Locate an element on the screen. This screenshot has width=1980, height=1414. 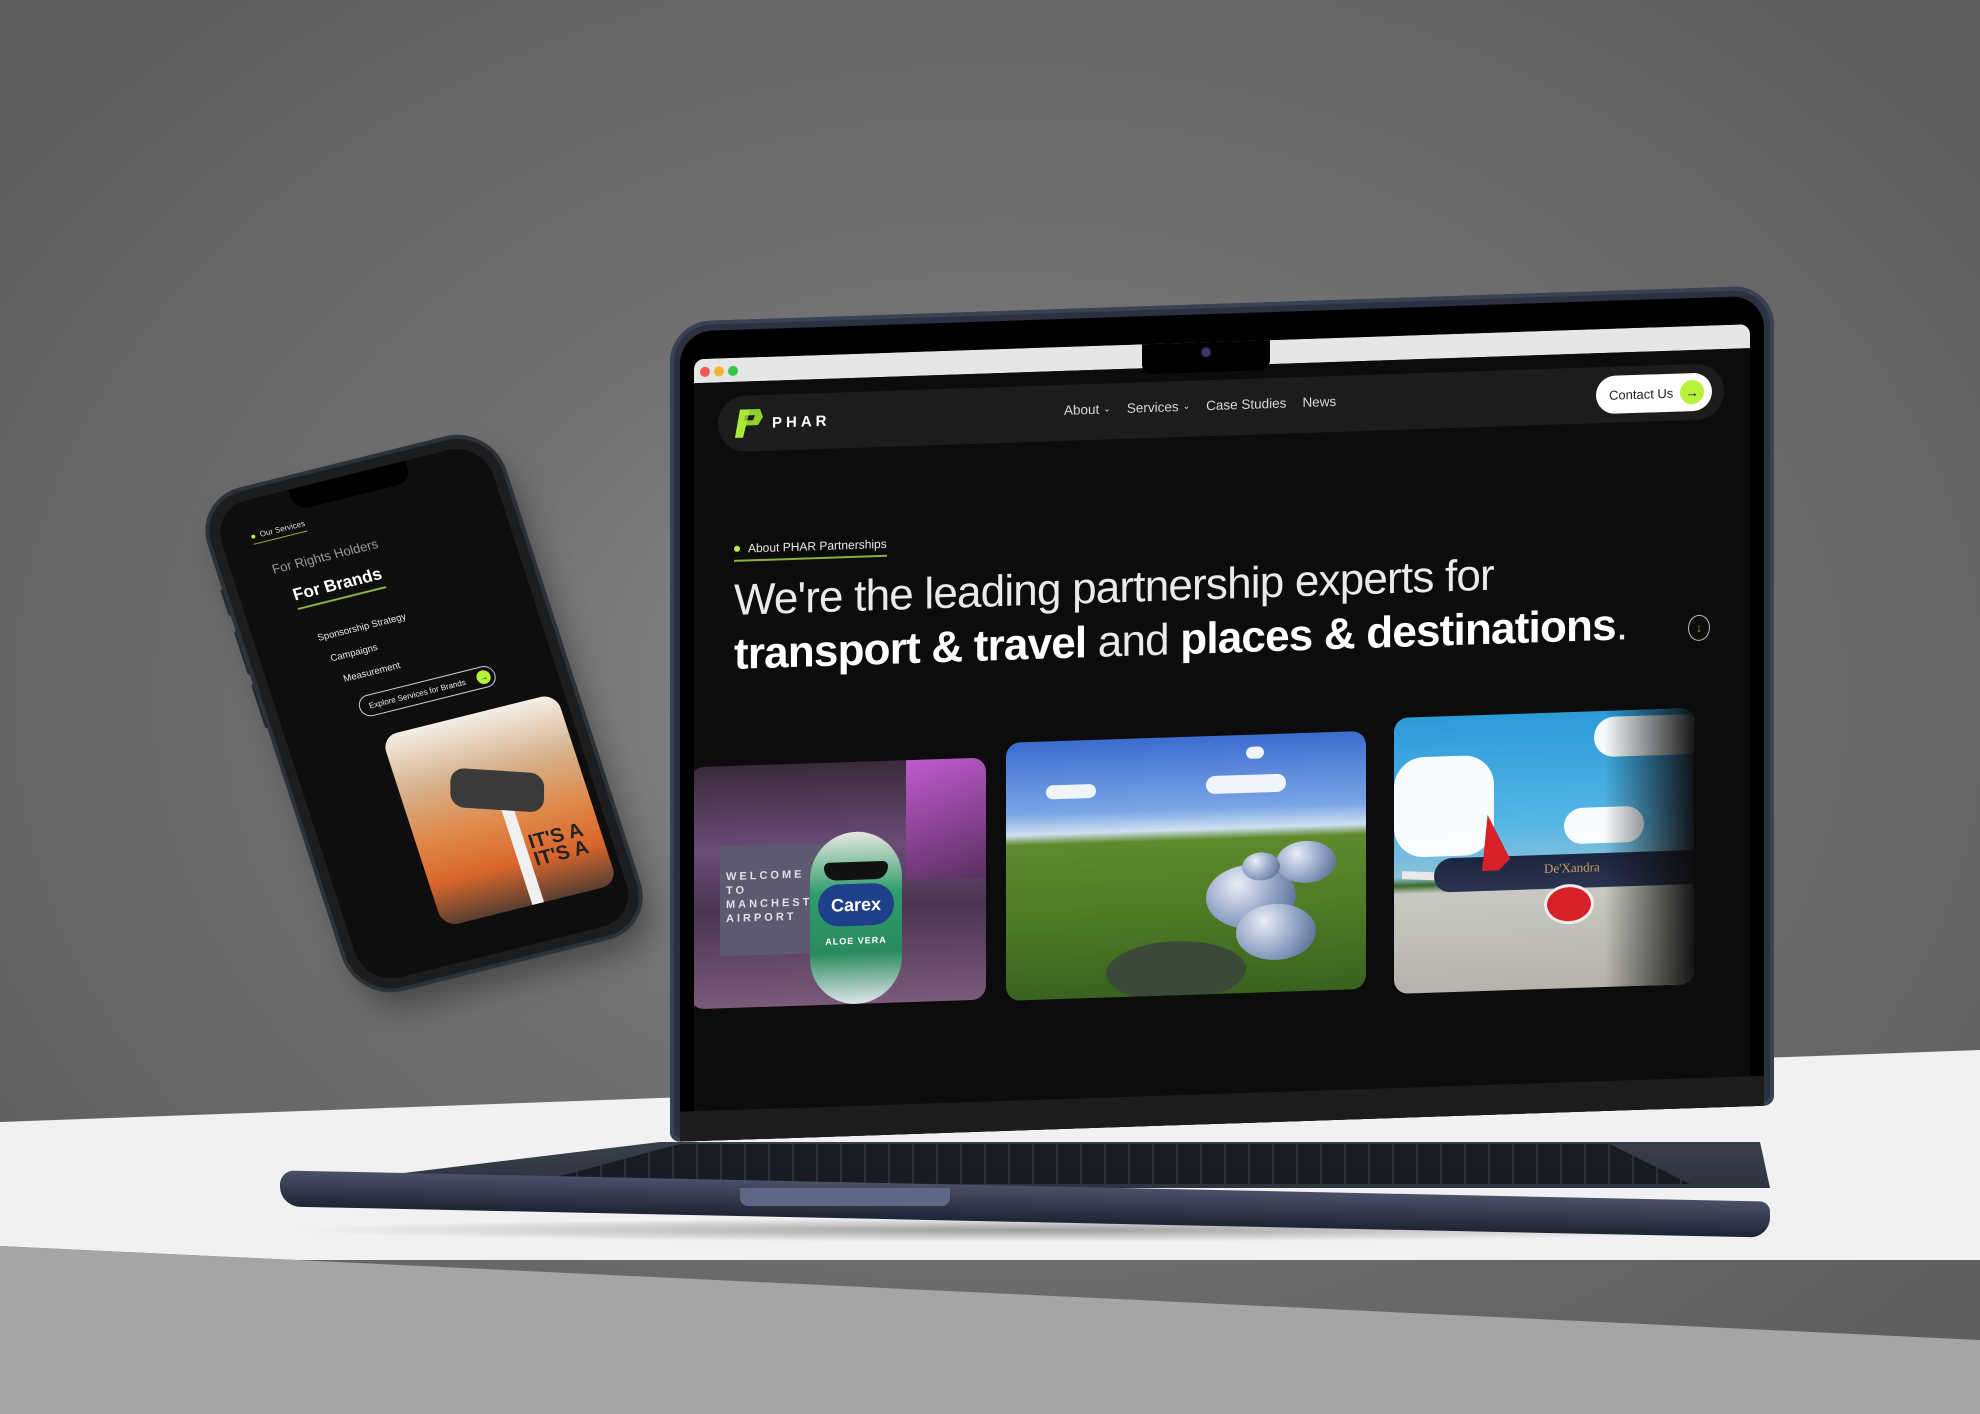
site-logo: PHAR is located at coordinates (782, 422).